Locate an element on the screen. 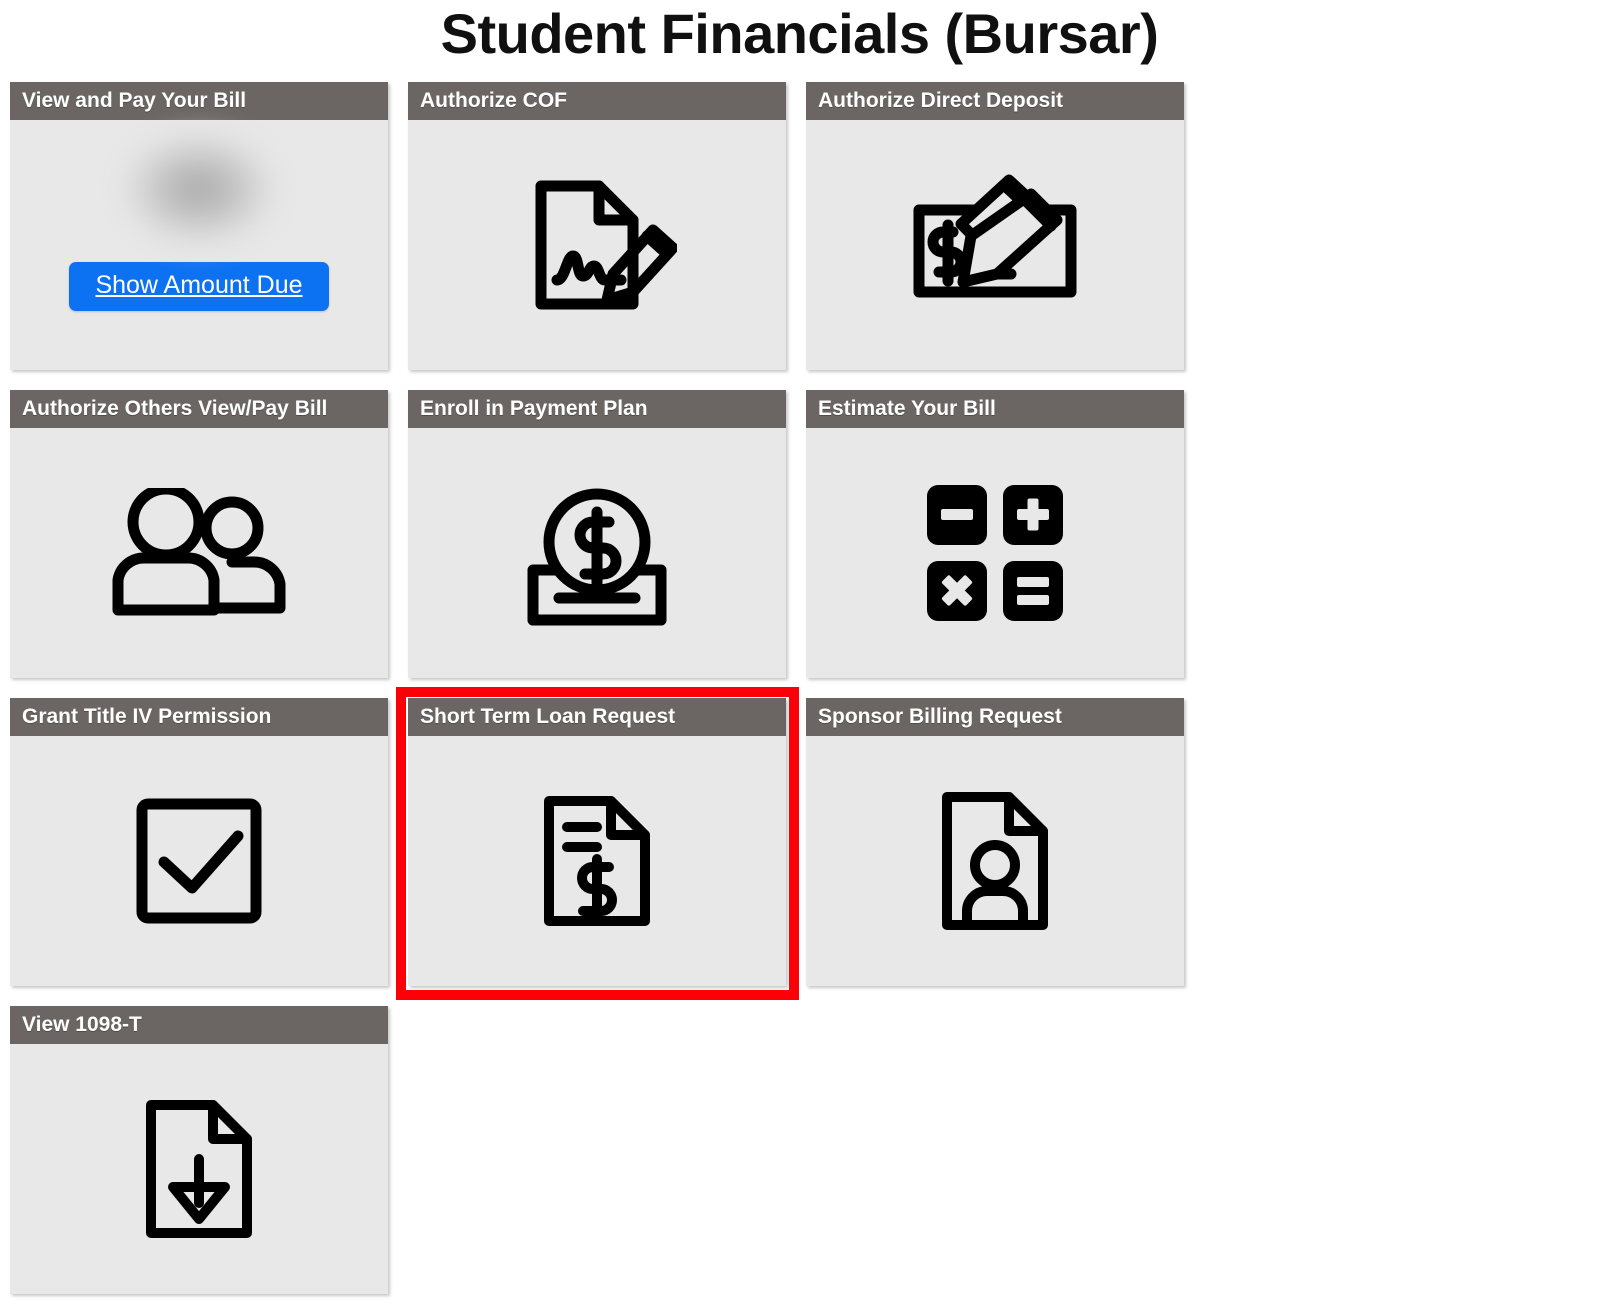 The width and height of the screenshot is (1599, 1314). tile-header-estimate-your-bill: Estimate Your Bill is located at coordinates (995, 409).